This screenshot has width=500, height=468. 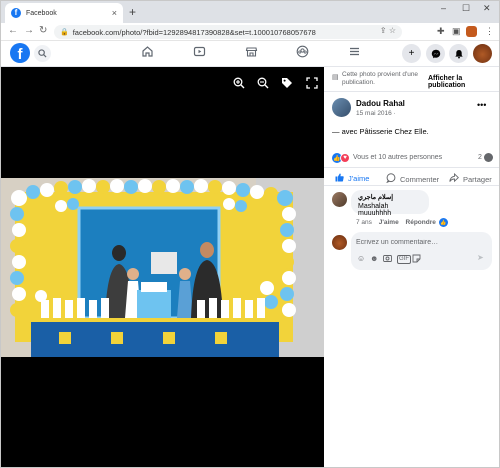 I want to click on my-avatar, so click(x=339, y=242).